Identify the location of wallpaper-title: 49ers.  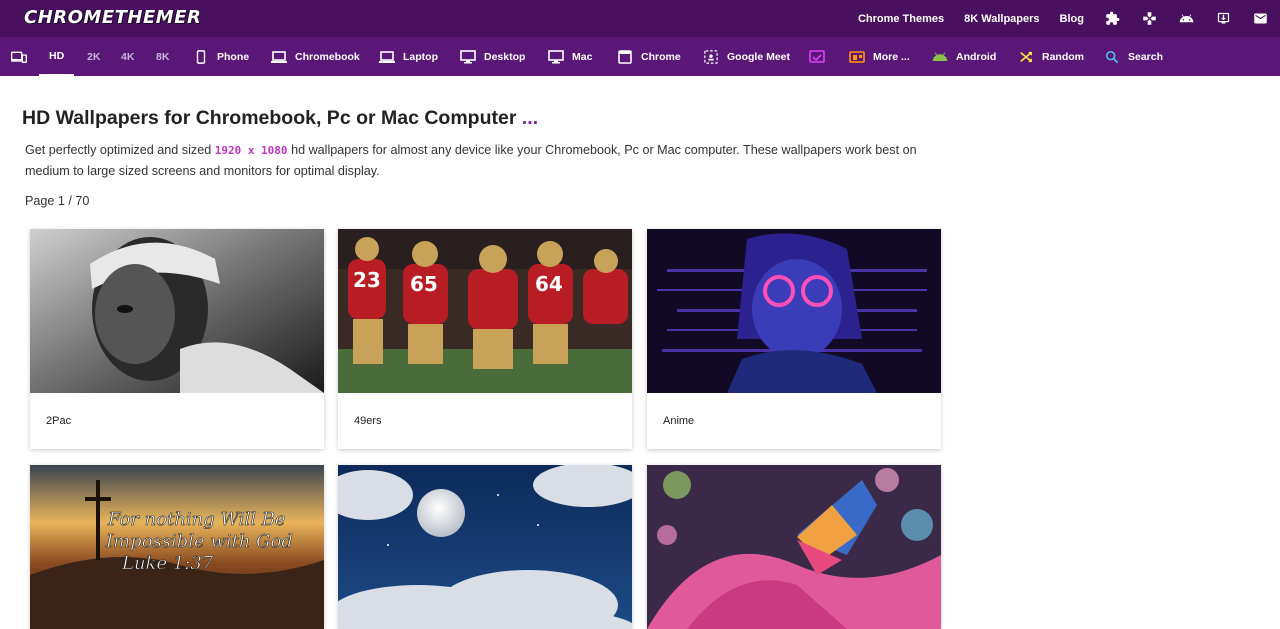
(485, 421).